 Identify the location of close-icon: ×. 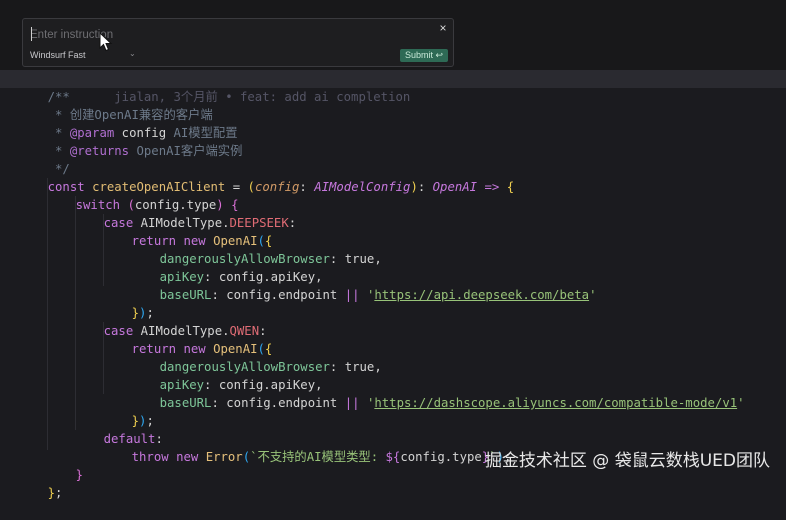
(443, 28).